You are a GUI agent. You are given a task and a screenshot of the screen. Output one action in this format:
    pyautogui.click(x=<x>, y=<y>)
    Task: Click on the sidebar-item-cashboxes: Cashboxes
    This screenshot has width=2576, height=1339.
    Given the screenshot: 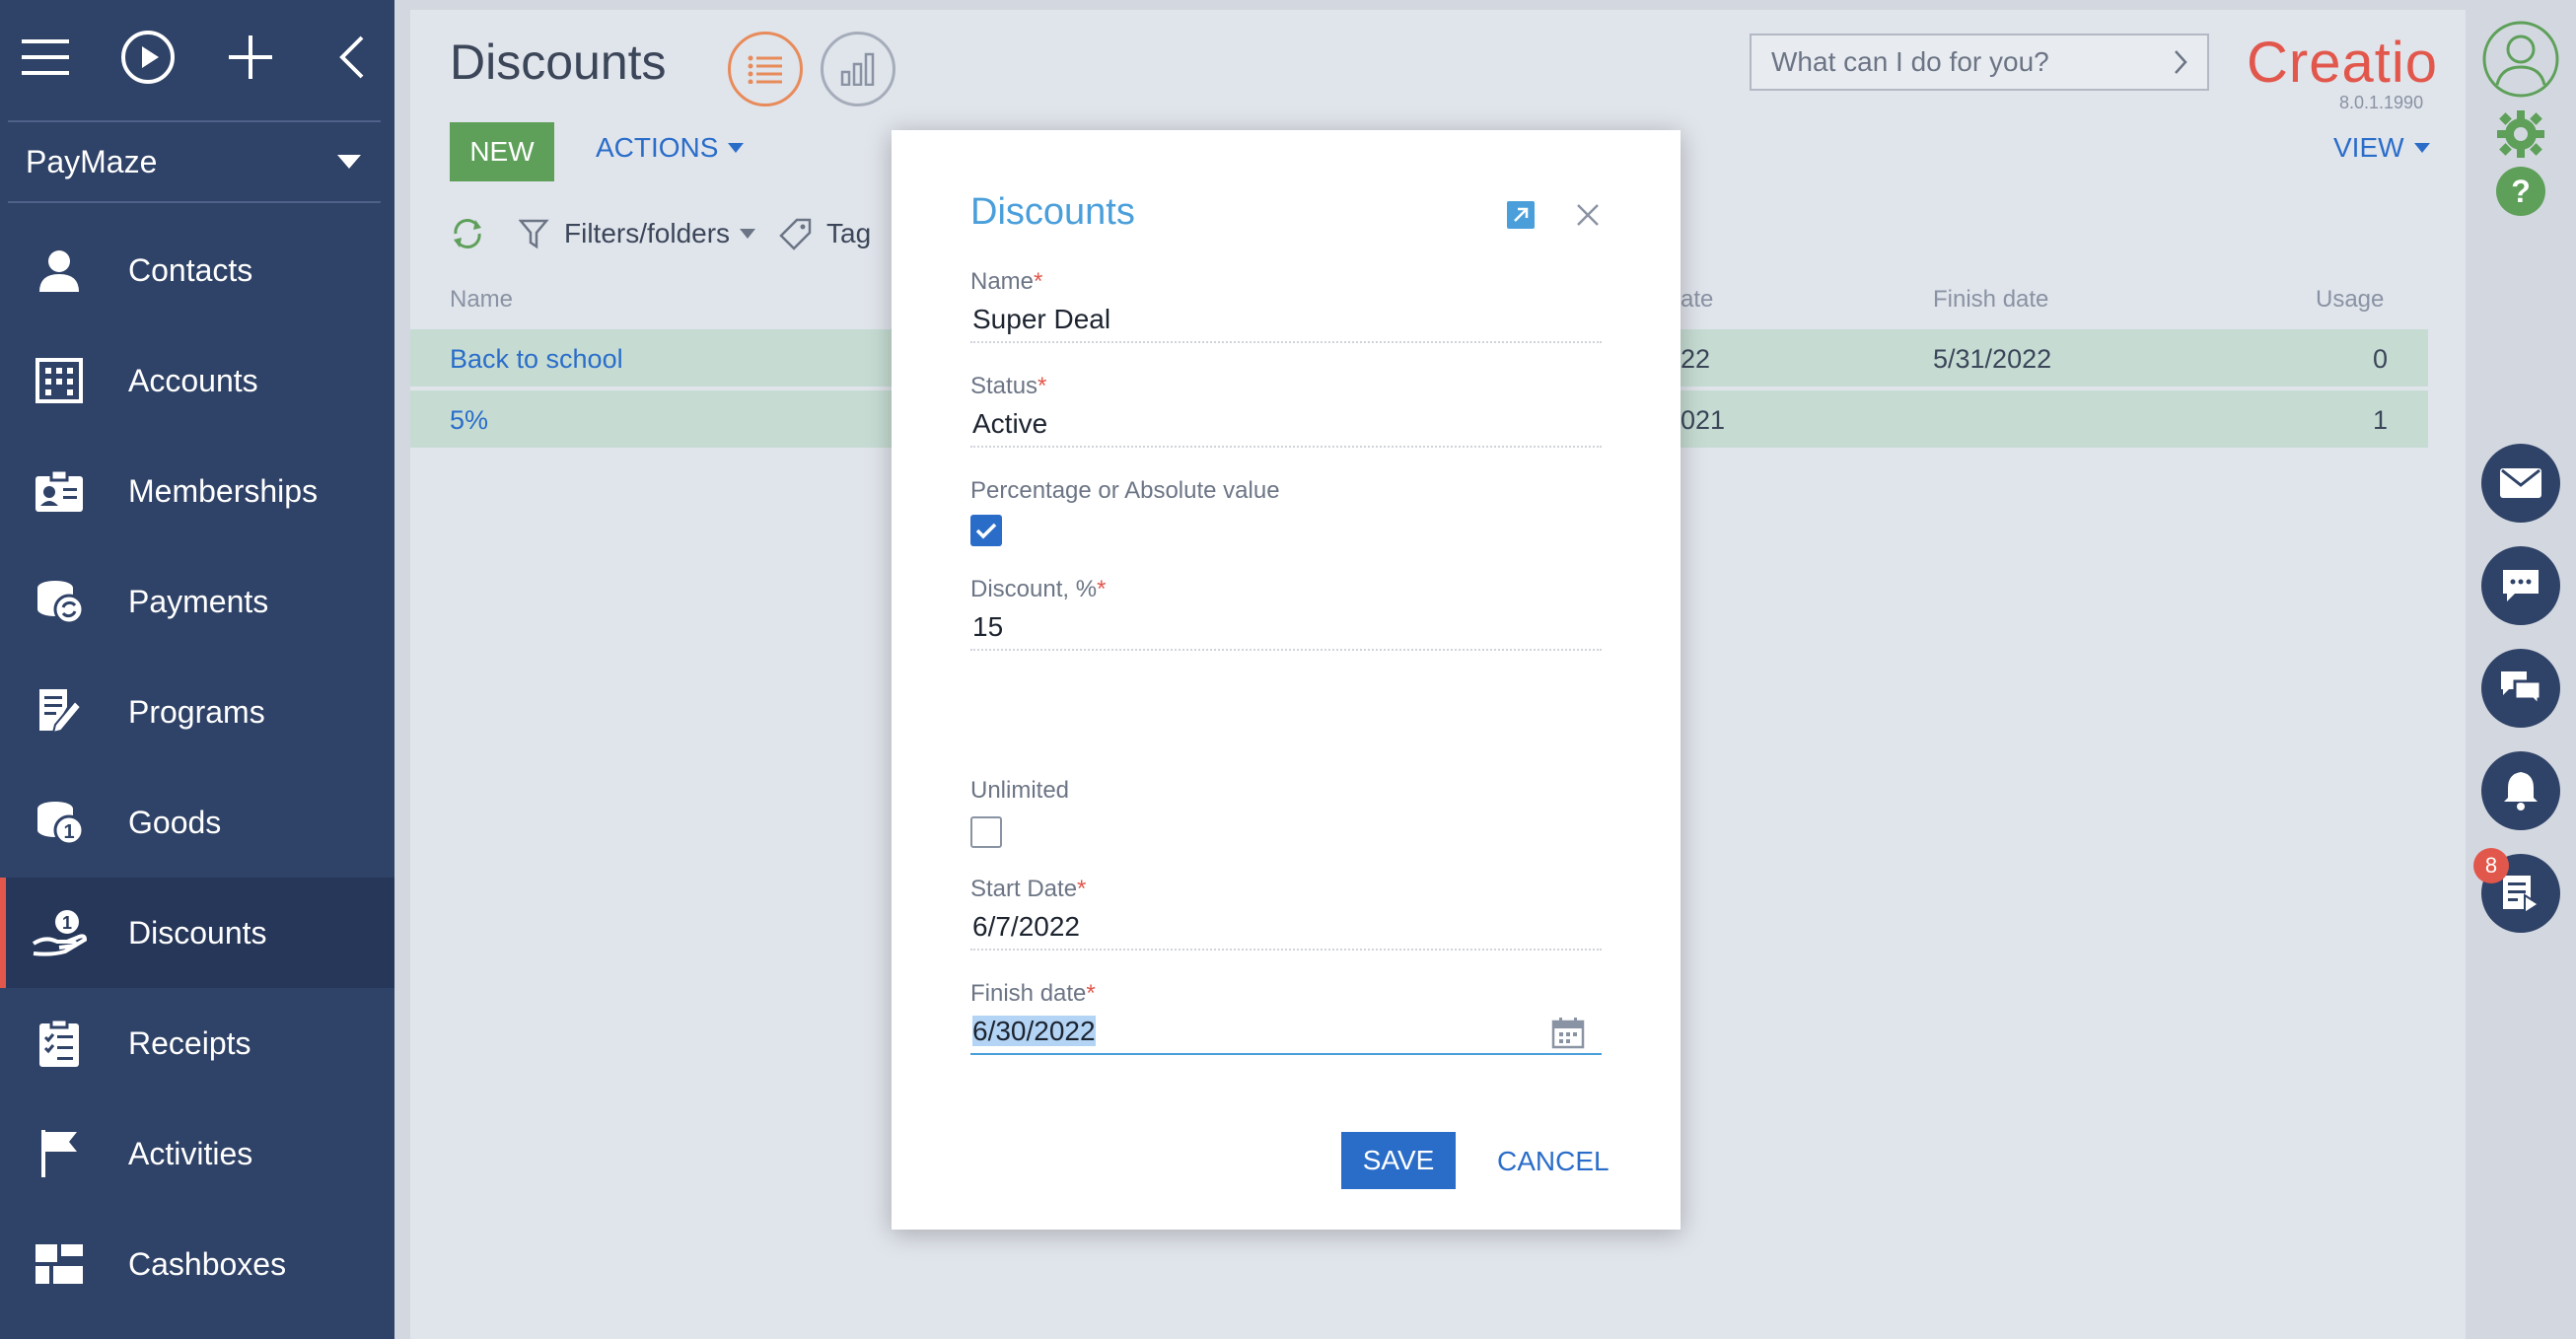 What is the action you would take?
    pyautogui.click(x=197, y=1264)
    